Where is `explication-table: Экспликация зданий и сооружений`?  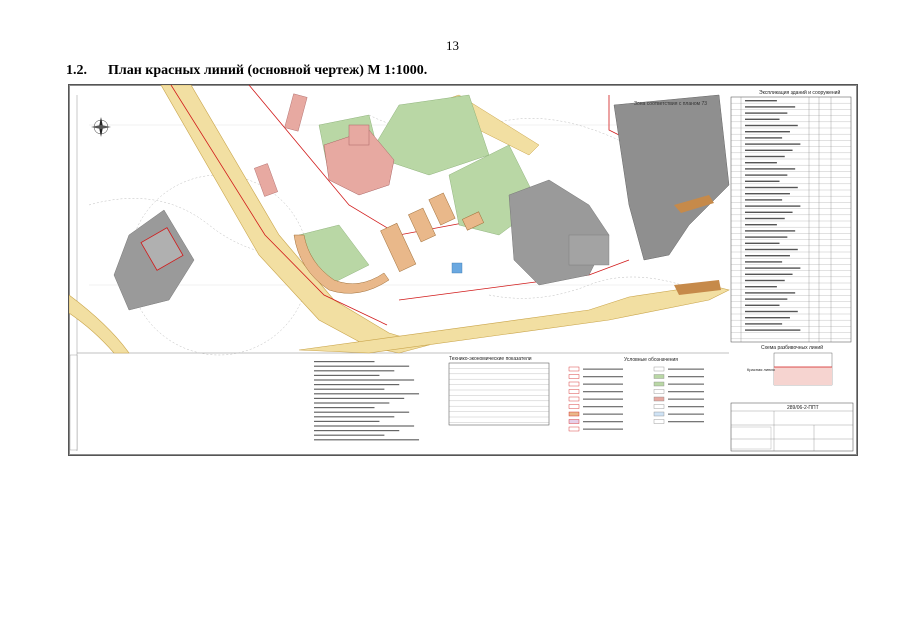
explication-table: Экспликация зданий и сооружений is located at coordinates (791, 216).